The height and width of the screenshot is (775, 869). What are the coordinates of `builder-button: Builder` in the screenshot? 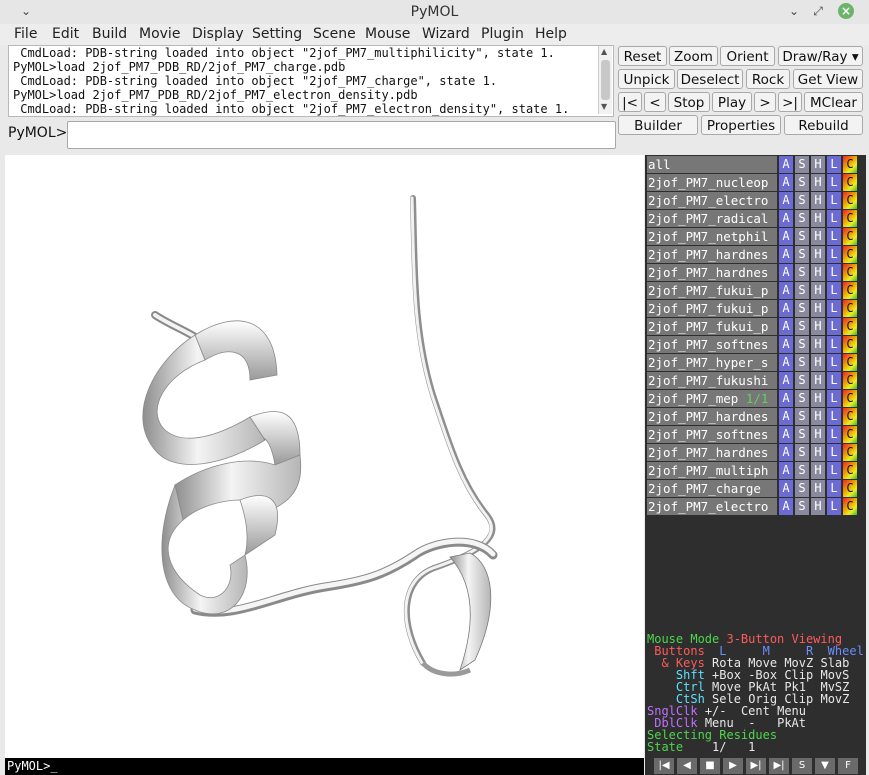 It's located at (658, 125).